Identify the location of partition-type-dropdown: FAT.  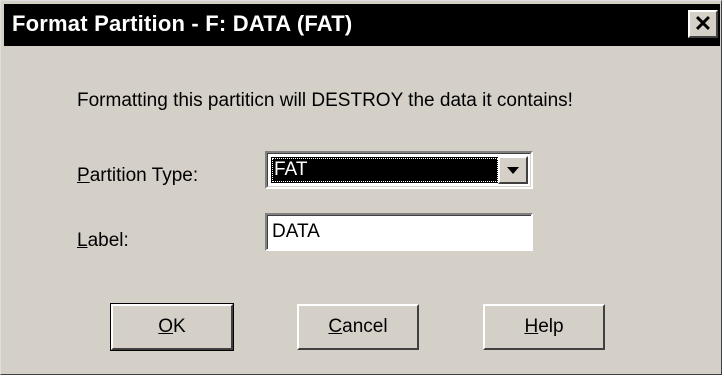
(399, 170).